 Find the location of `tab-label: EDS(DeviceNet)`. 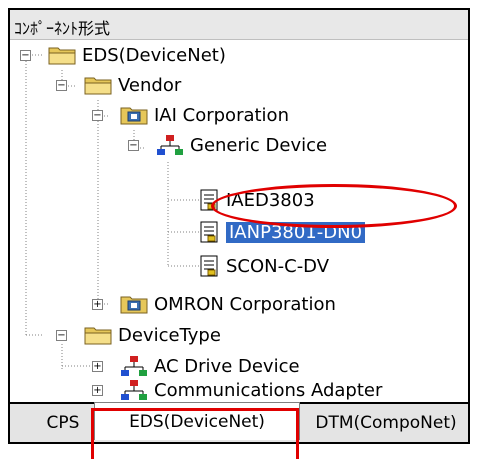

tab-label: EDS(DeviceNet) is located at coordinates (197, 421).